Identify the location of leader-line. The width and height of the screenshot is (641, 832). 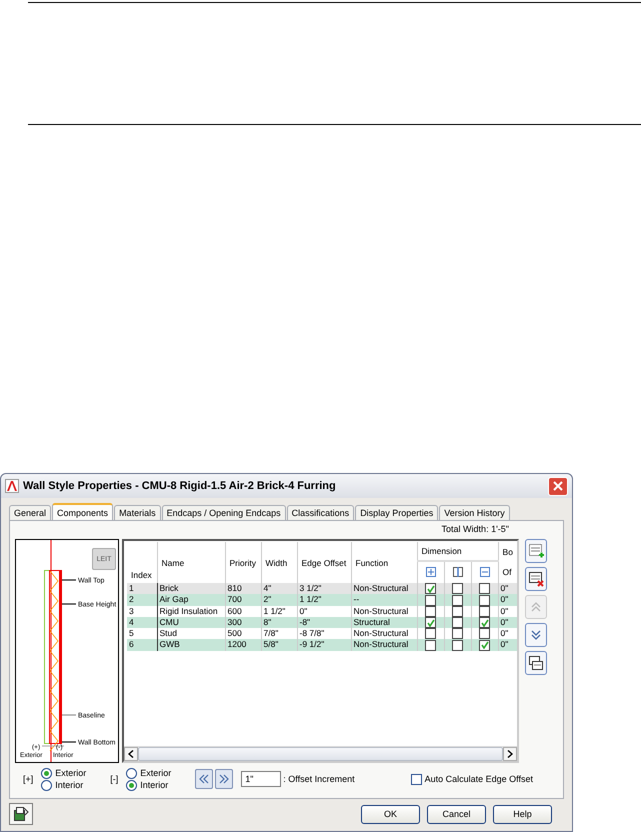
(69, 715).